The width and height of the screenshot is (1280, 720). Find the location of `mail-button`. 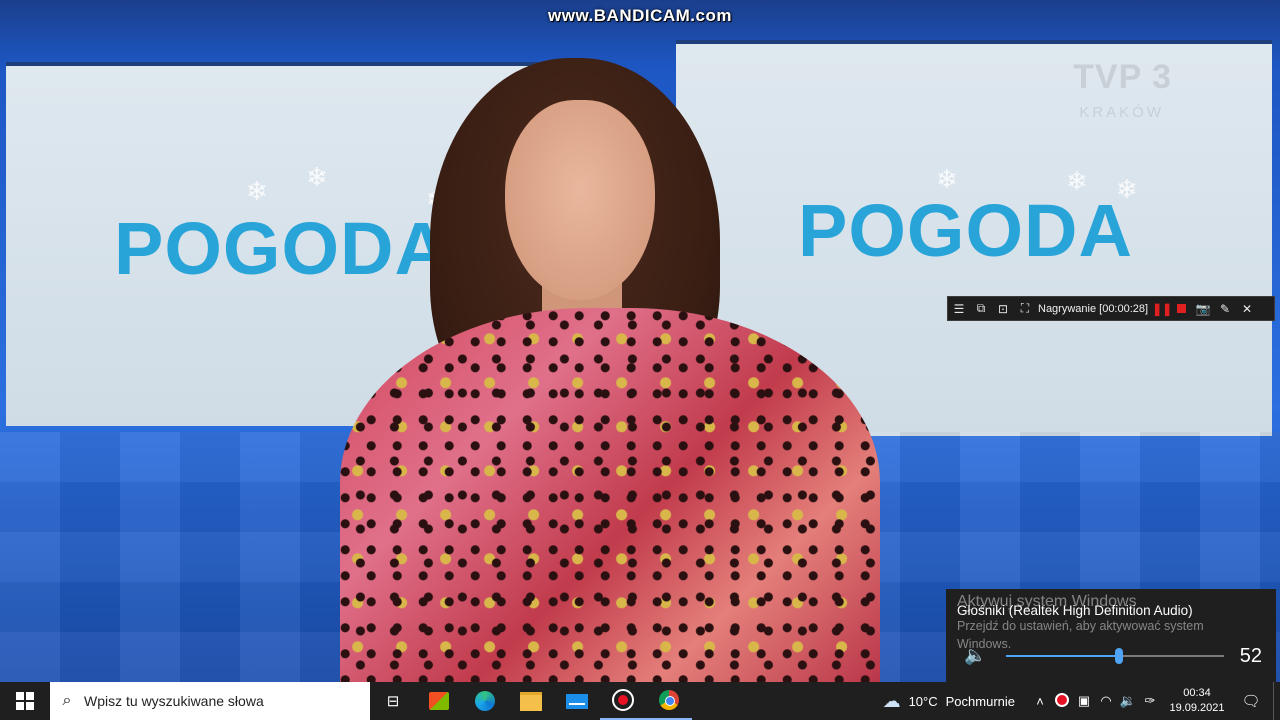

mail-button is located at coordinates (577, 701).